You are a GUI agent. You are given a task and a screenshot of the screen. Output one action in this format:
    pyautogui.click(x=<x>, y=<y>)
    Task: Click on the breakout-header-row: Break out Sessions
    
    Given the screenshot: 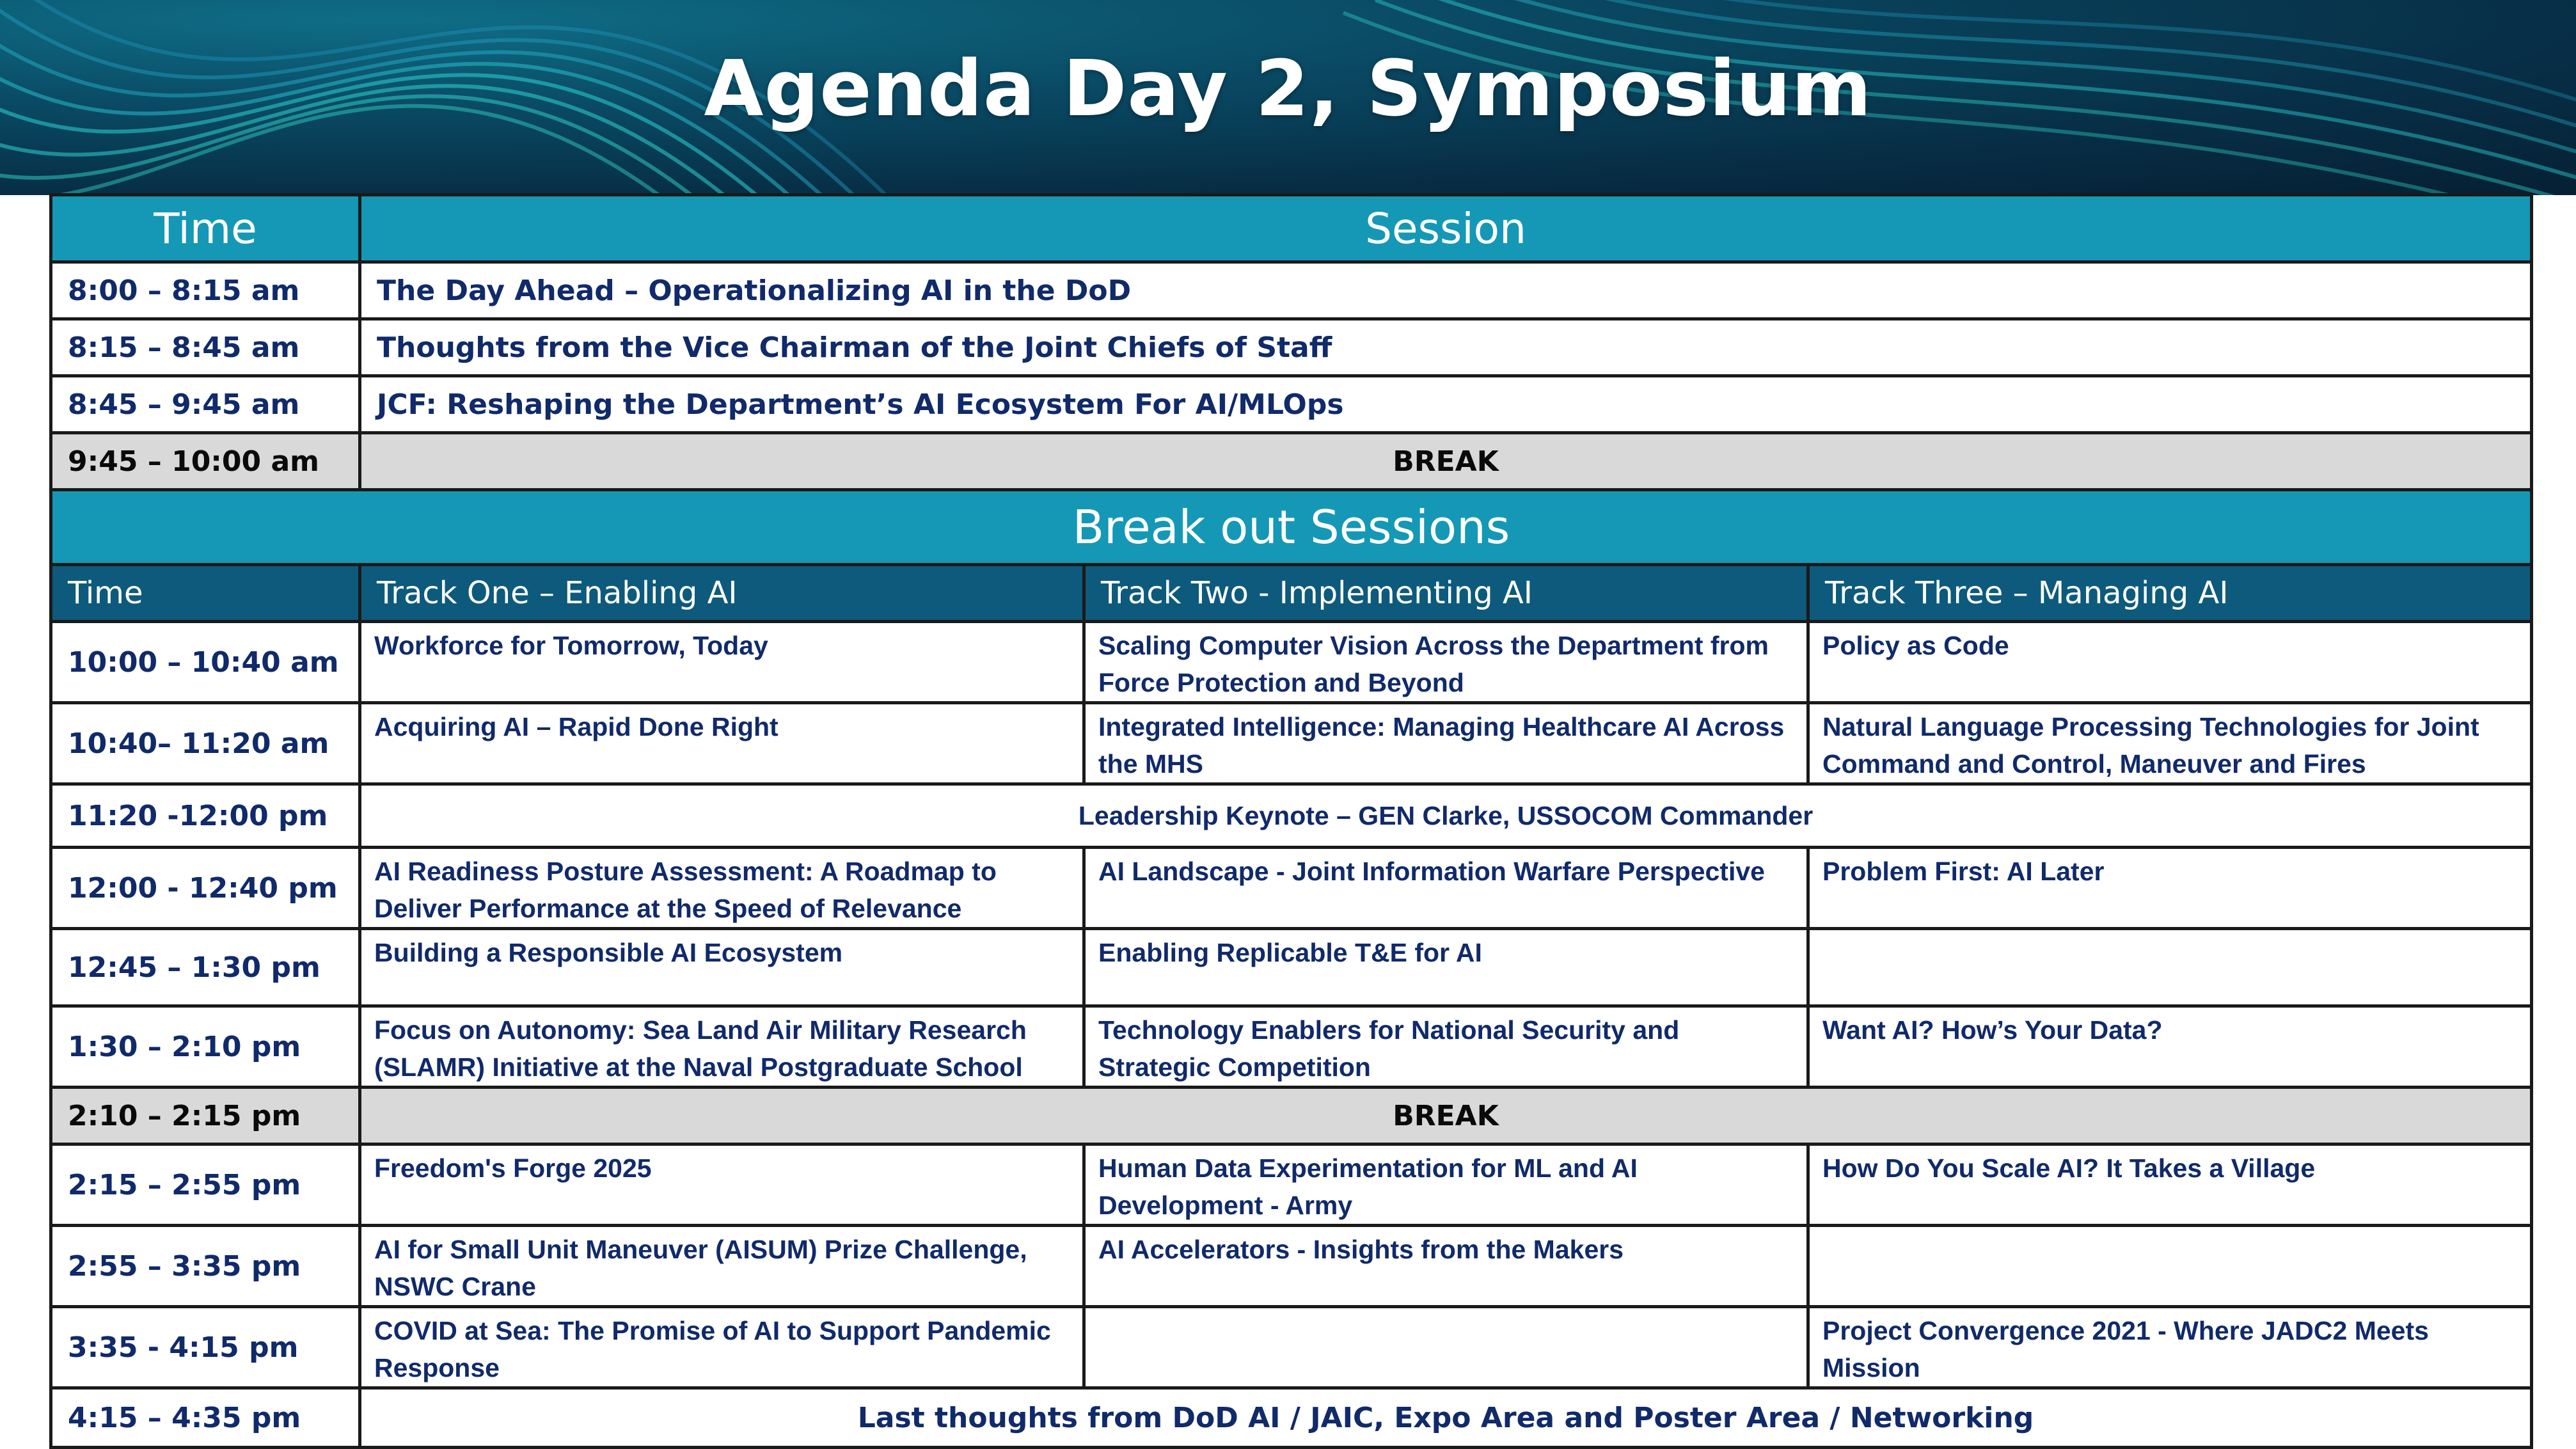 What is the action you would take?
    pyautogui.click(x=1291, y=527)
    